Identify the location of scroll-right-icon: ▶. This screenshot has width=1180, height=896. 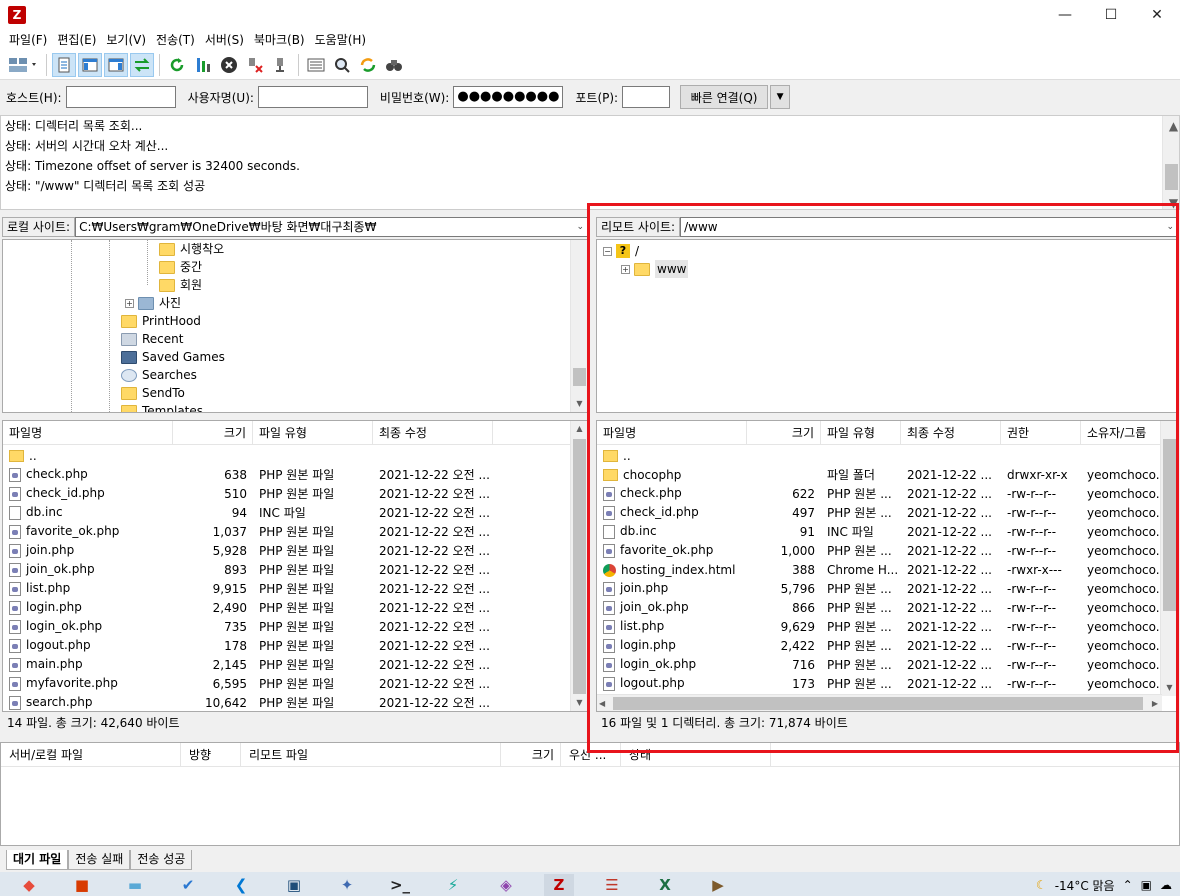
(1155, 703).